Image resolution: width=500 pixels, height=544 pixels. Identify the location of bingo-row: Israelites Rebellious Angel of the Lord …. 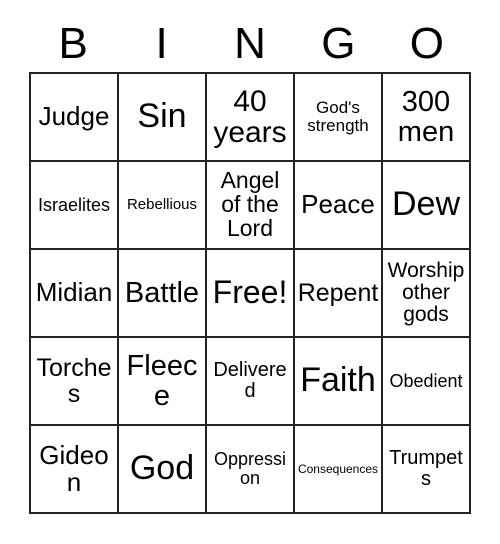
(251, 206).